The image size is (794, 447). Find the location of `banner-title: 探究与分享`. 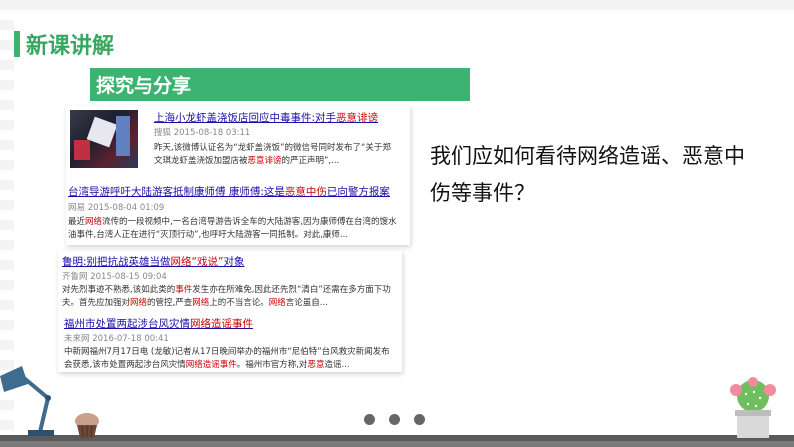

banner-title: 探究与分享 is located at coordinates (144, 86).